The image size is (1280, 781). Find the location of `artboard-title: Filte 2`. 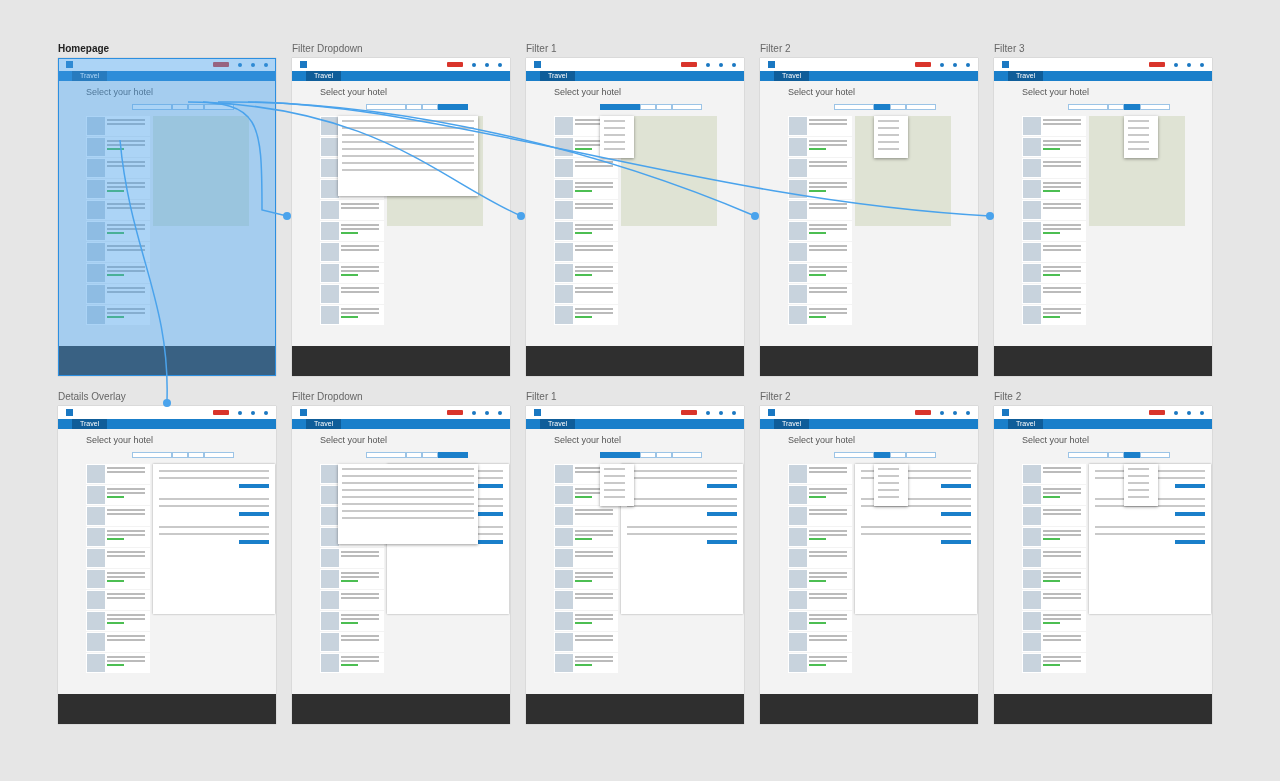

artboard-title: Filte 2 is located at coordinates (1103, 397).